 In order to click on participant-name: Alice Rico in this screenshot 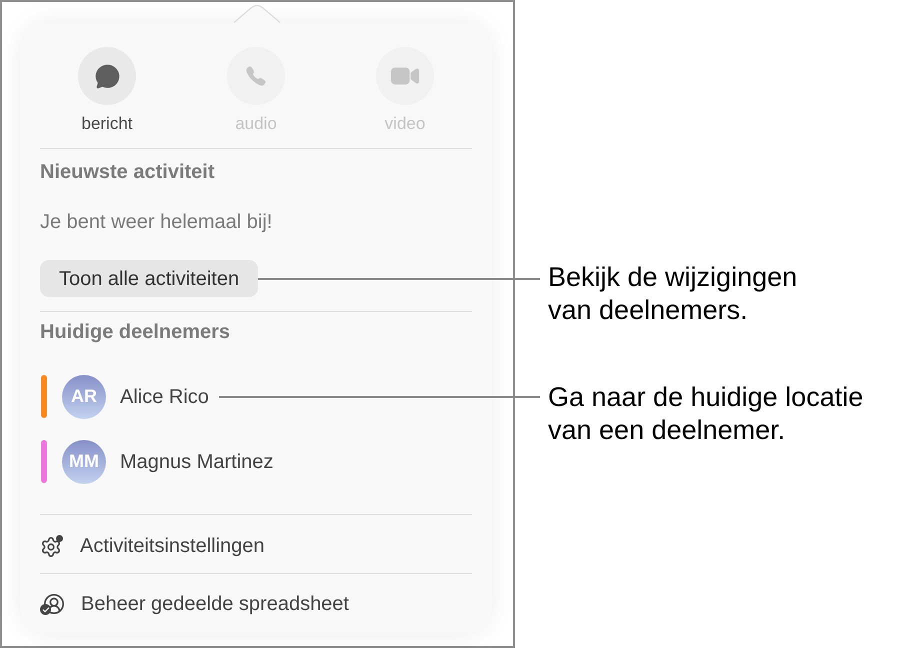, I will do `click(164, 397)`.